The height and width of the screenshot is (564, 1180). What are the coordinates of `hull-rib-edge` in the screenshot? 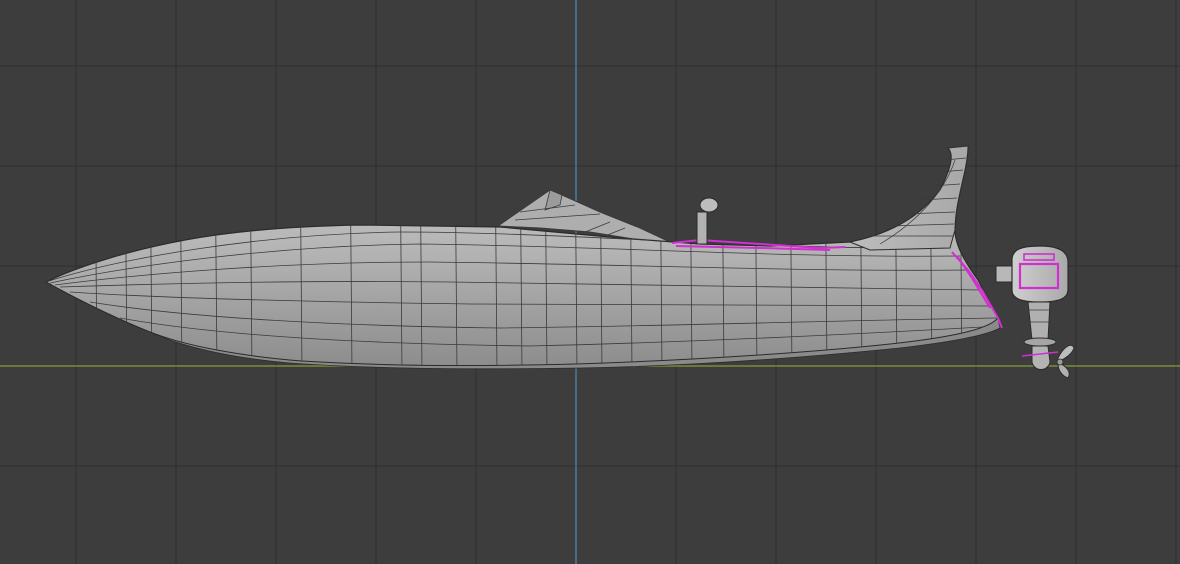 It's located at (96, 256).